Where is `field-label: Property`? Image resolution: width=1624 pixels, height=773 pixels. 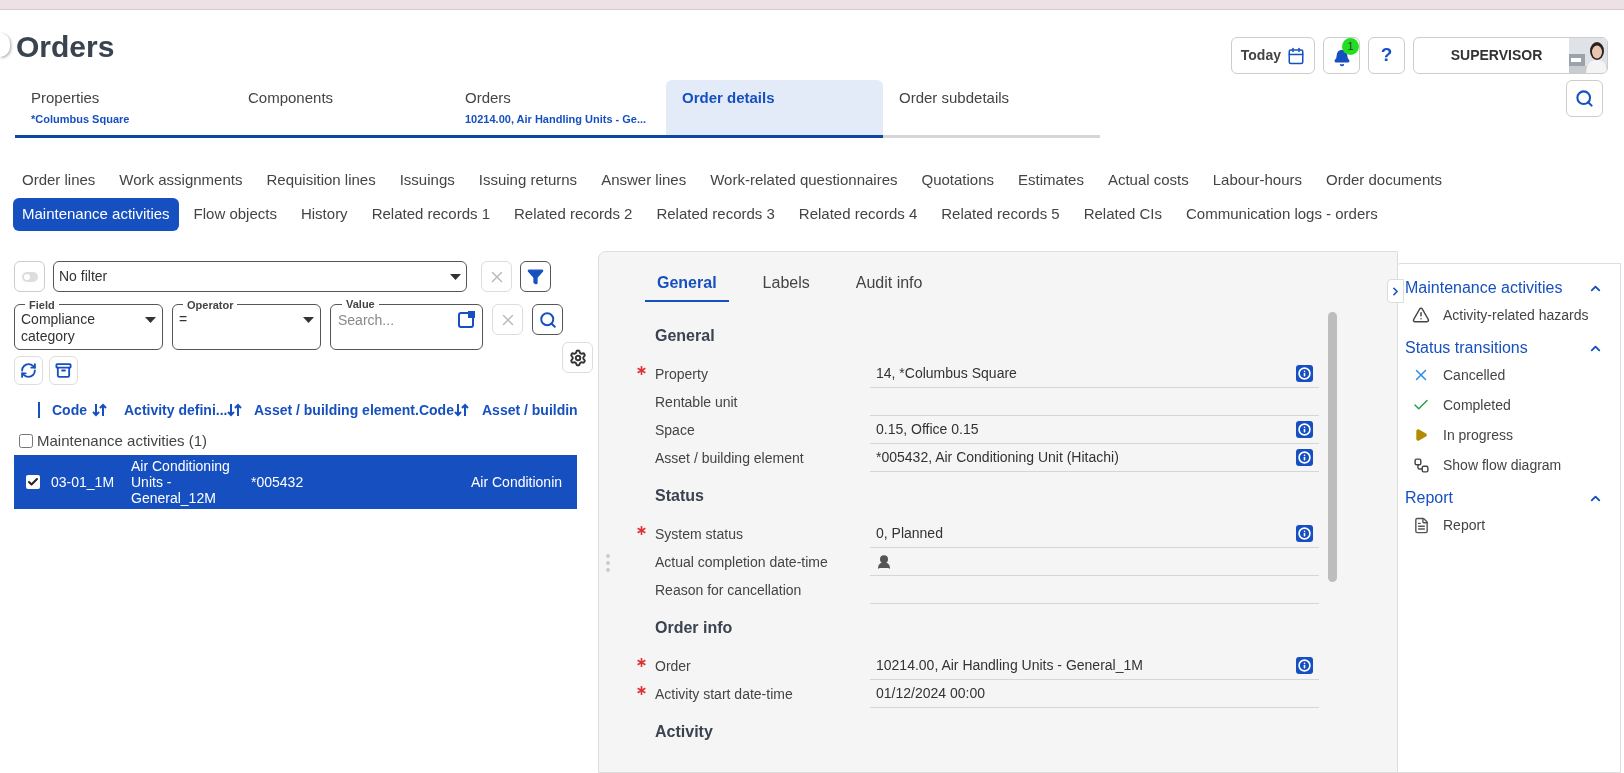
field-label: Property is located at coordinates (682, 374).